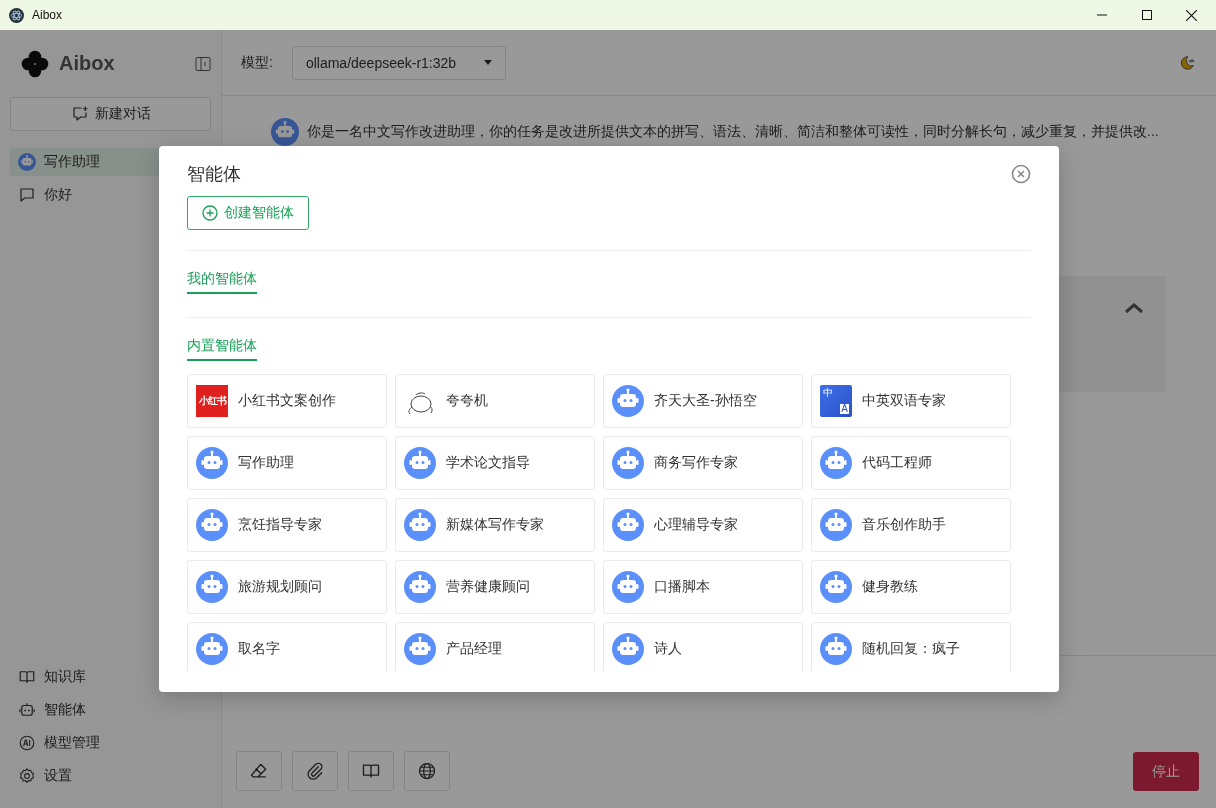 Image resolution: width=1216 pixels, height=808 pixels. I want to click on agent-card: 代码工程师, so click(911, 463).